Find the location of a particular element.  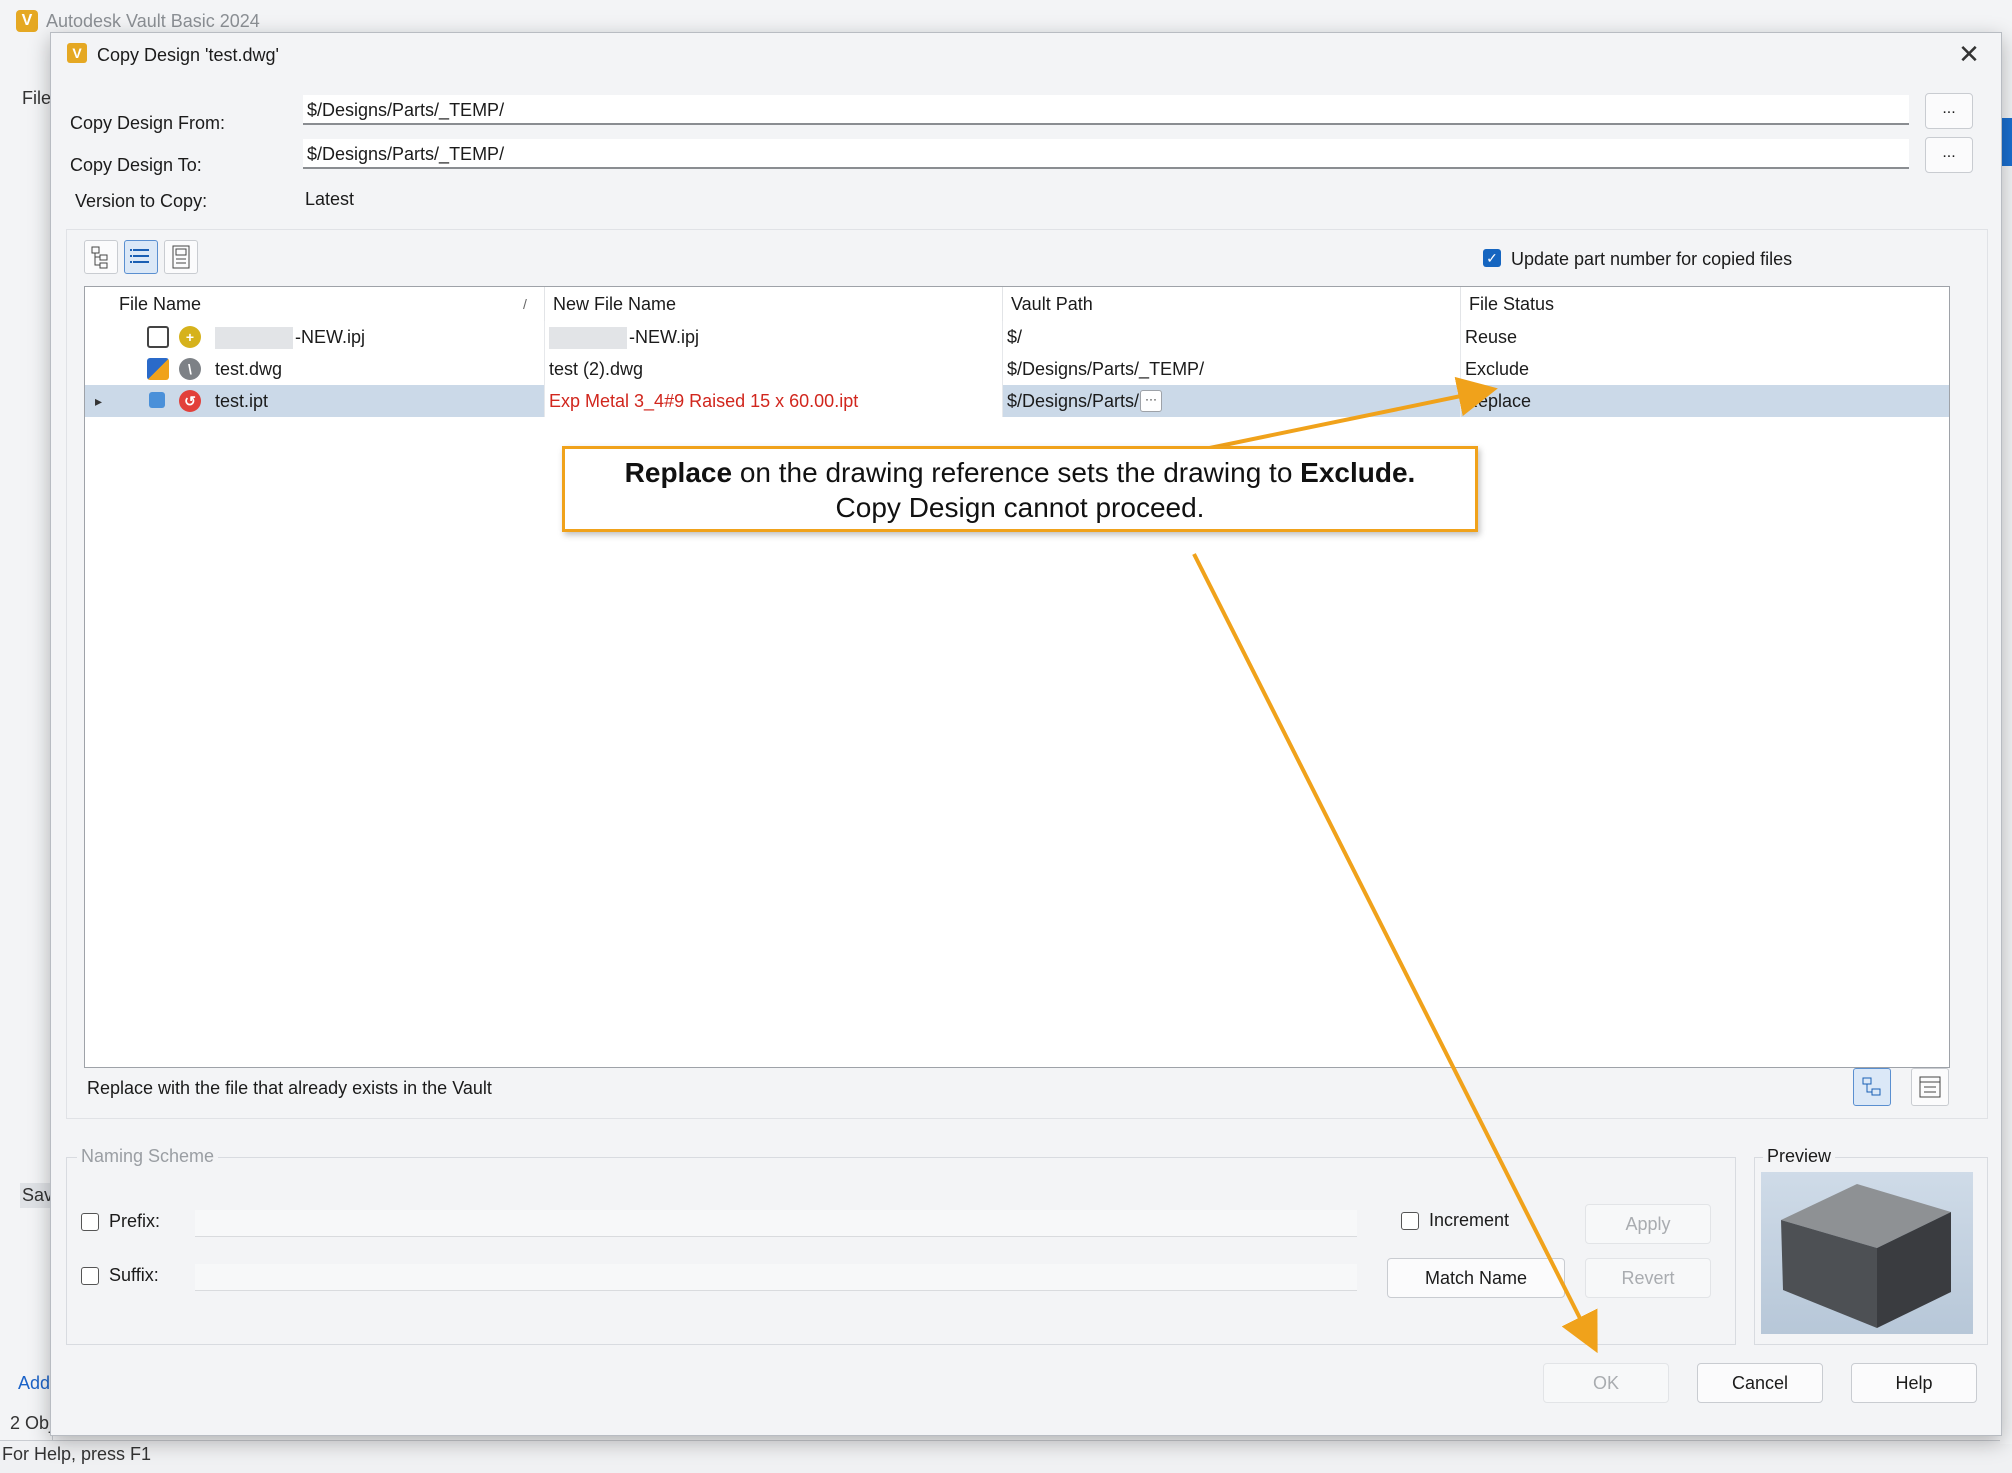

exclude-icon: \ is located at coordinates (190, 369).